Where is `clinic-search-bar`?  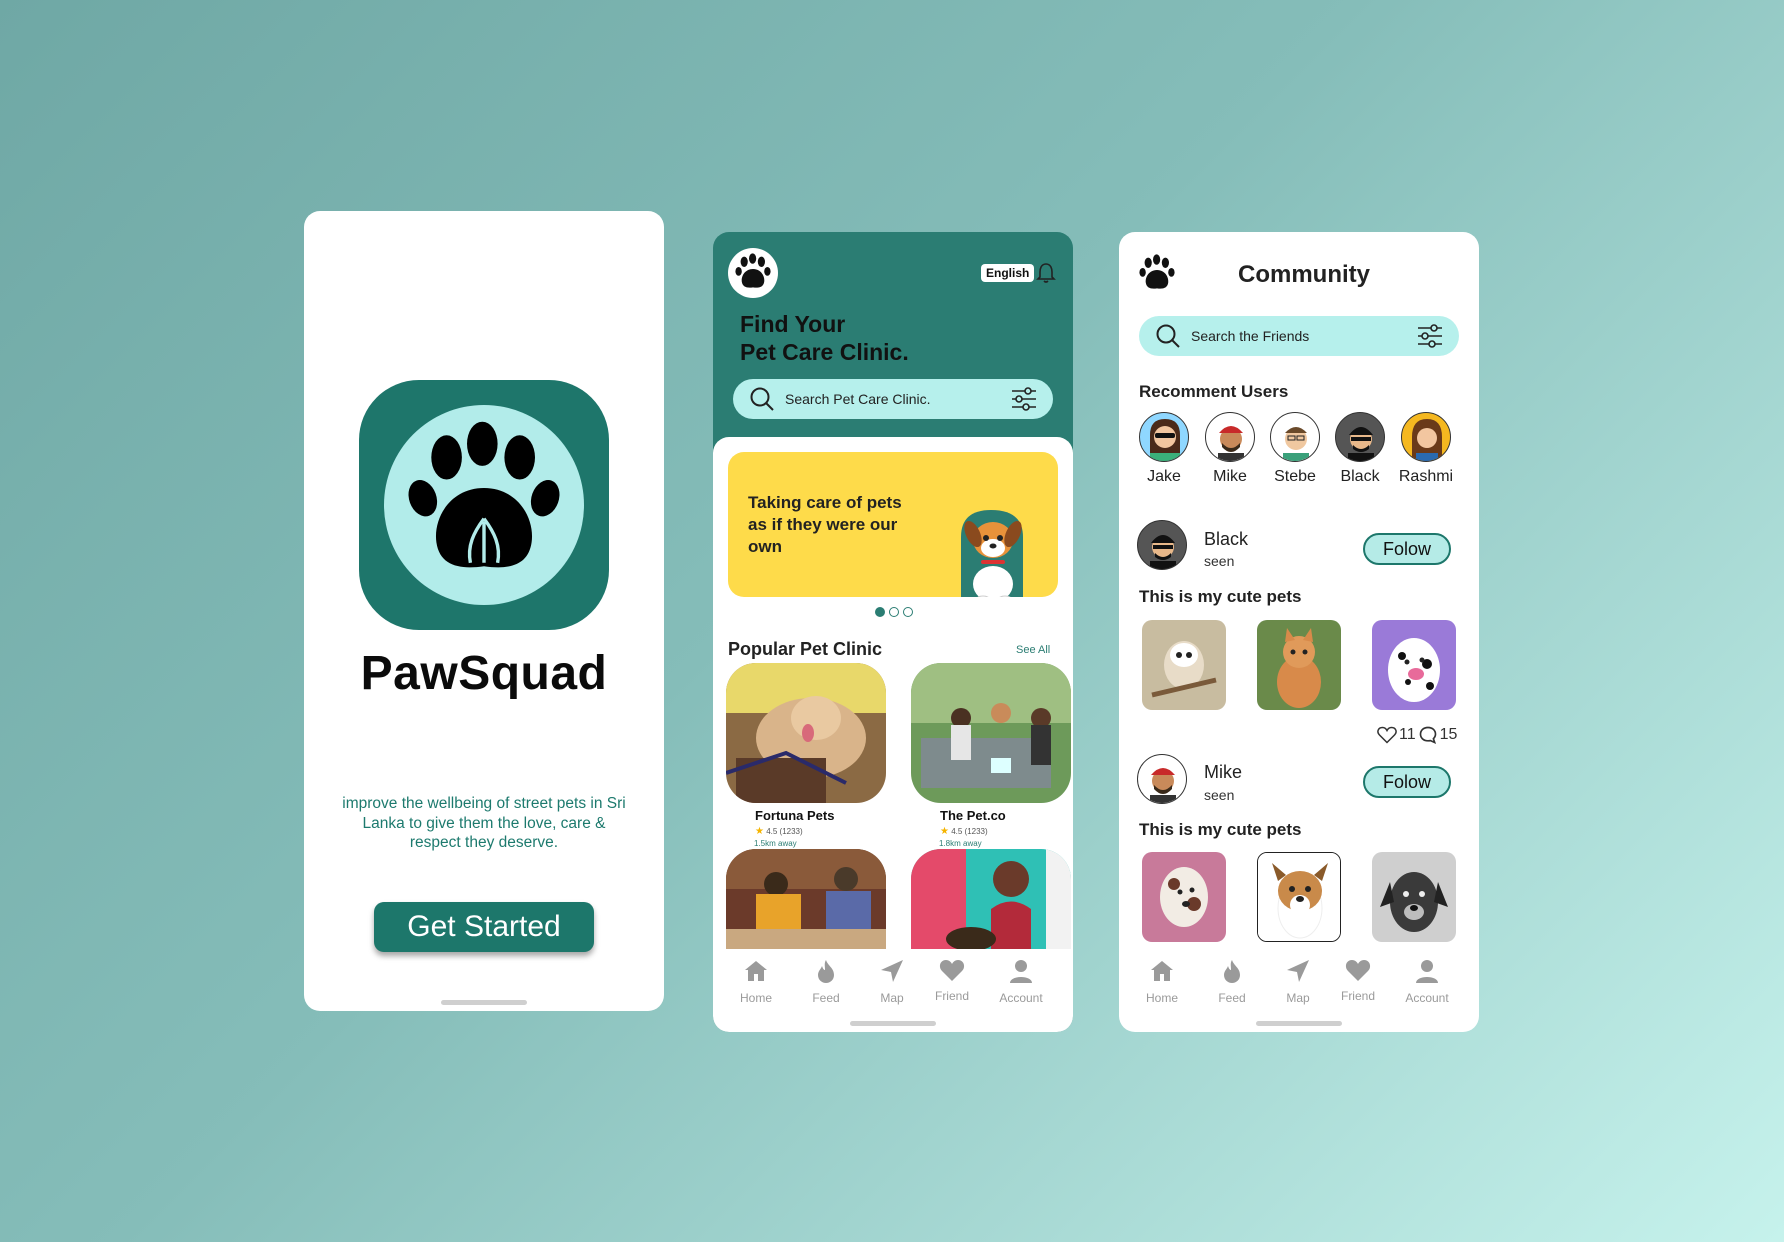 clinic-search-bar is located at coordinates (893, 399).